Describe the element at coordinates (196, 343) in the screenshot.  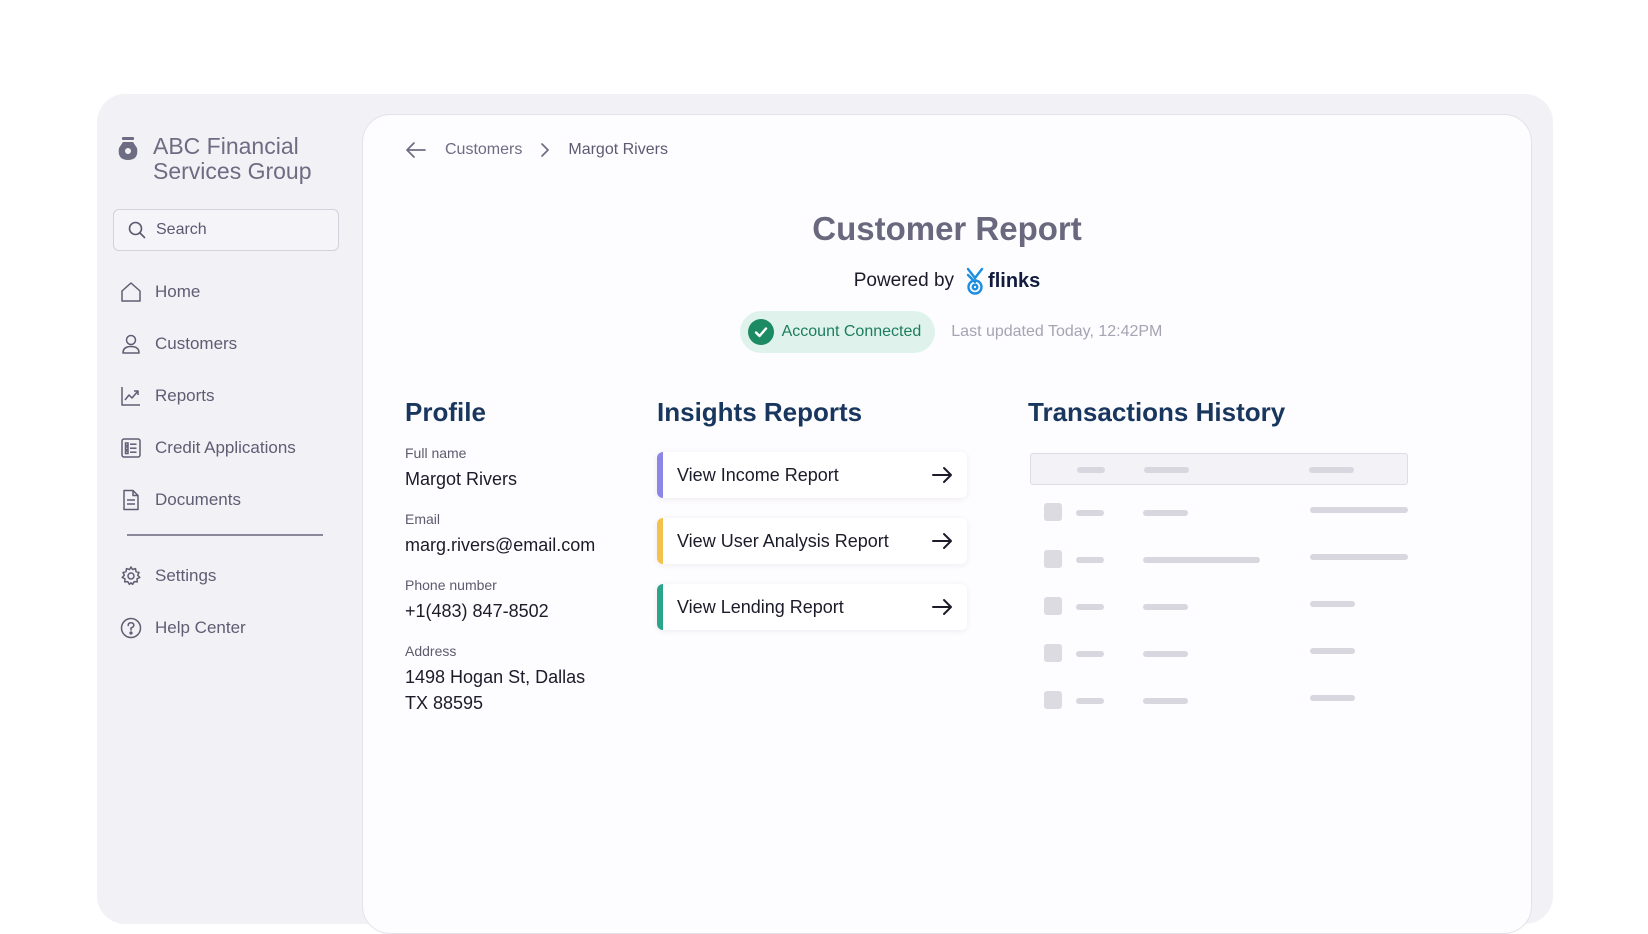
I see `sidebar-item-label: Customers` at that location.